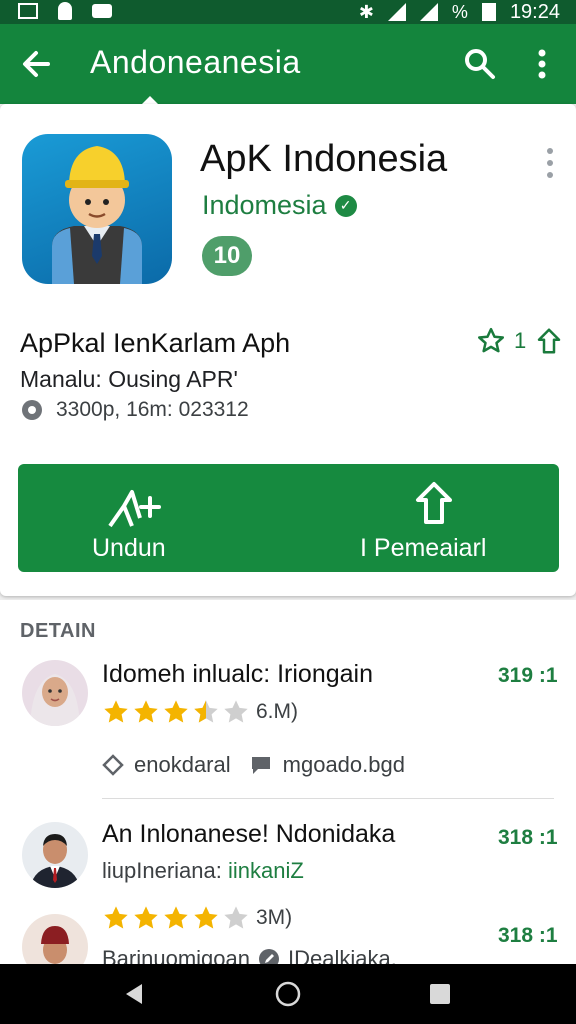 This screenshot has width=576, height=1024. Describe the element at coordinates (534, 11) in the screenshot. I see `status-time: 19:24` at that location.